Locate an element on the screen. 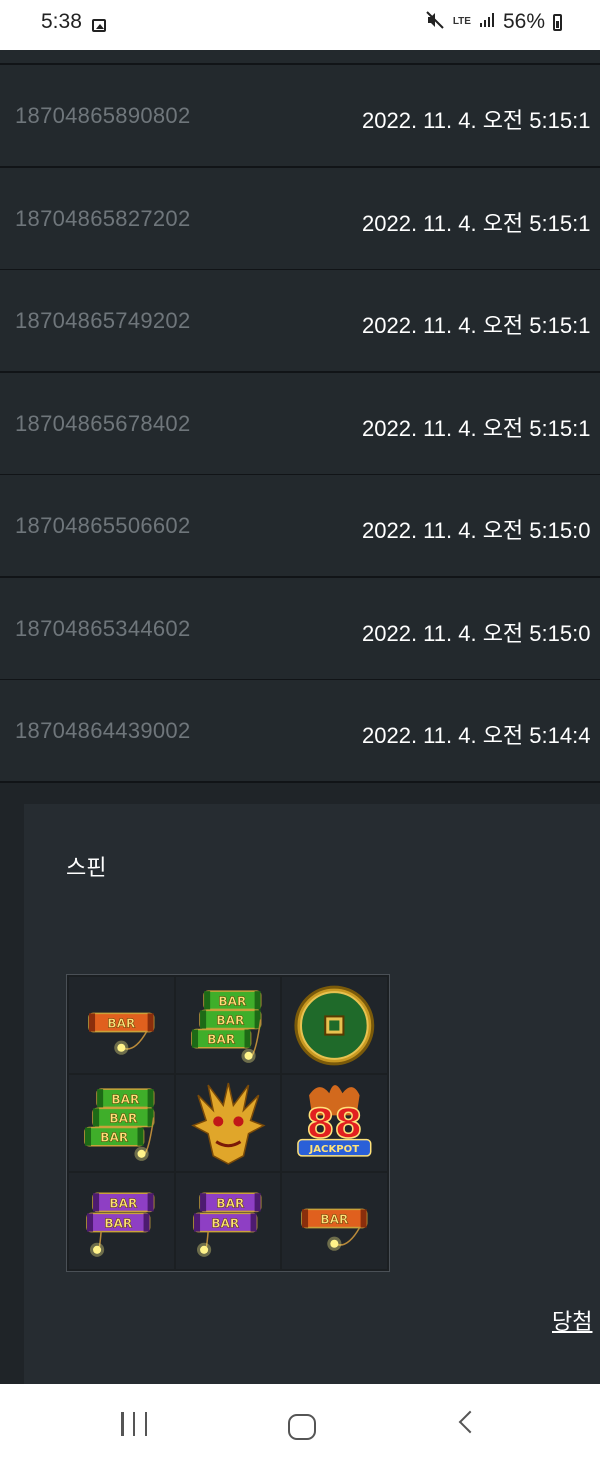  status-right: LTE 56% is located at coordinates (493, 22).